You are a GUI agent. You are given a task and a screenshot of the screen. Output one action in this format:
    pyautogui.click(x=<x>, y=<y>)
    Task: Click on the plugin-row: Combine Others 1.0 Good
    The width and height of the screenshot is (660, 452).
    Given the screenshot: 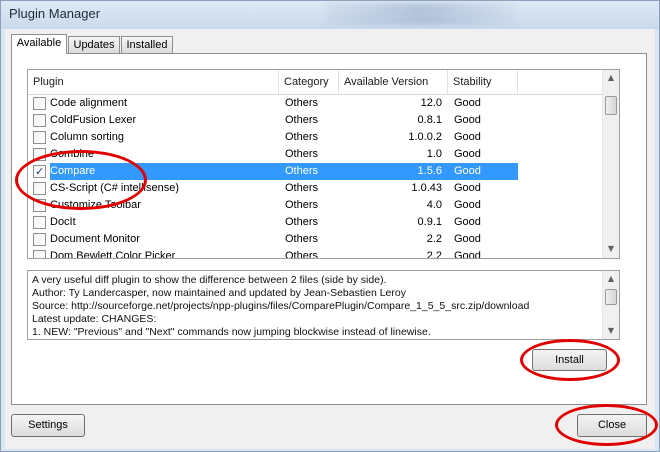 What is the action you would take?
    pyautogui.click(x=315, y=154)
    